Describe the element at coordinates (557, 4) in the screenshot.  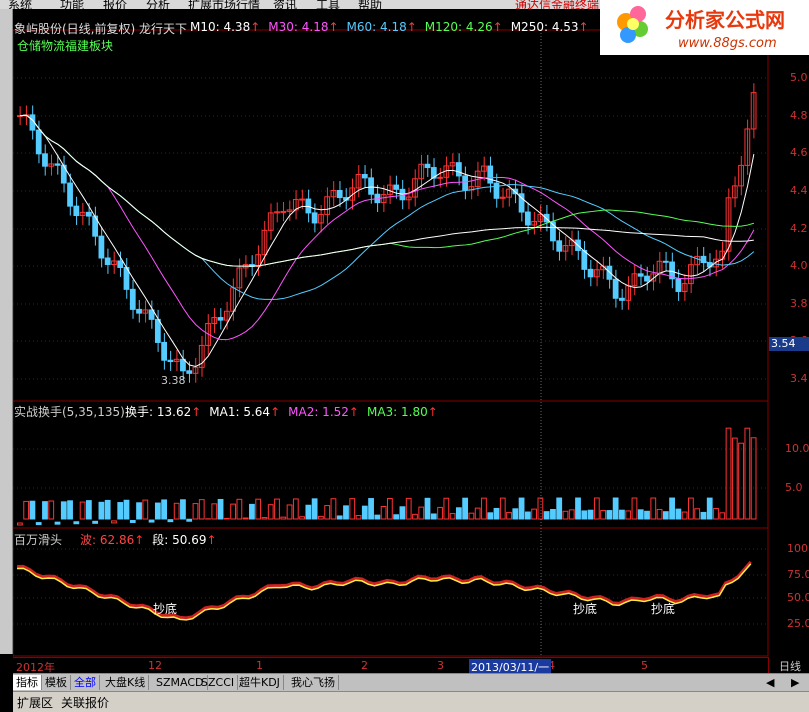
I see `promo-text: 通达信金融终端` at that location.